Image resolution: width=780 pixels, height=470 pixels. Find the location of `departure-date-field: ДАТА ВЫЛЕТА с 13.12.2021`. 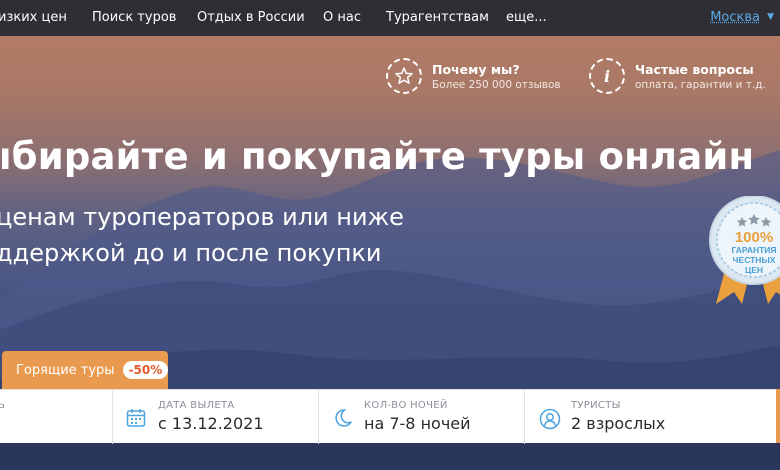

departure-date-field: ДАТА ВЫЛЕТА с 13.12.2021 is located at coordinates (216, 417).